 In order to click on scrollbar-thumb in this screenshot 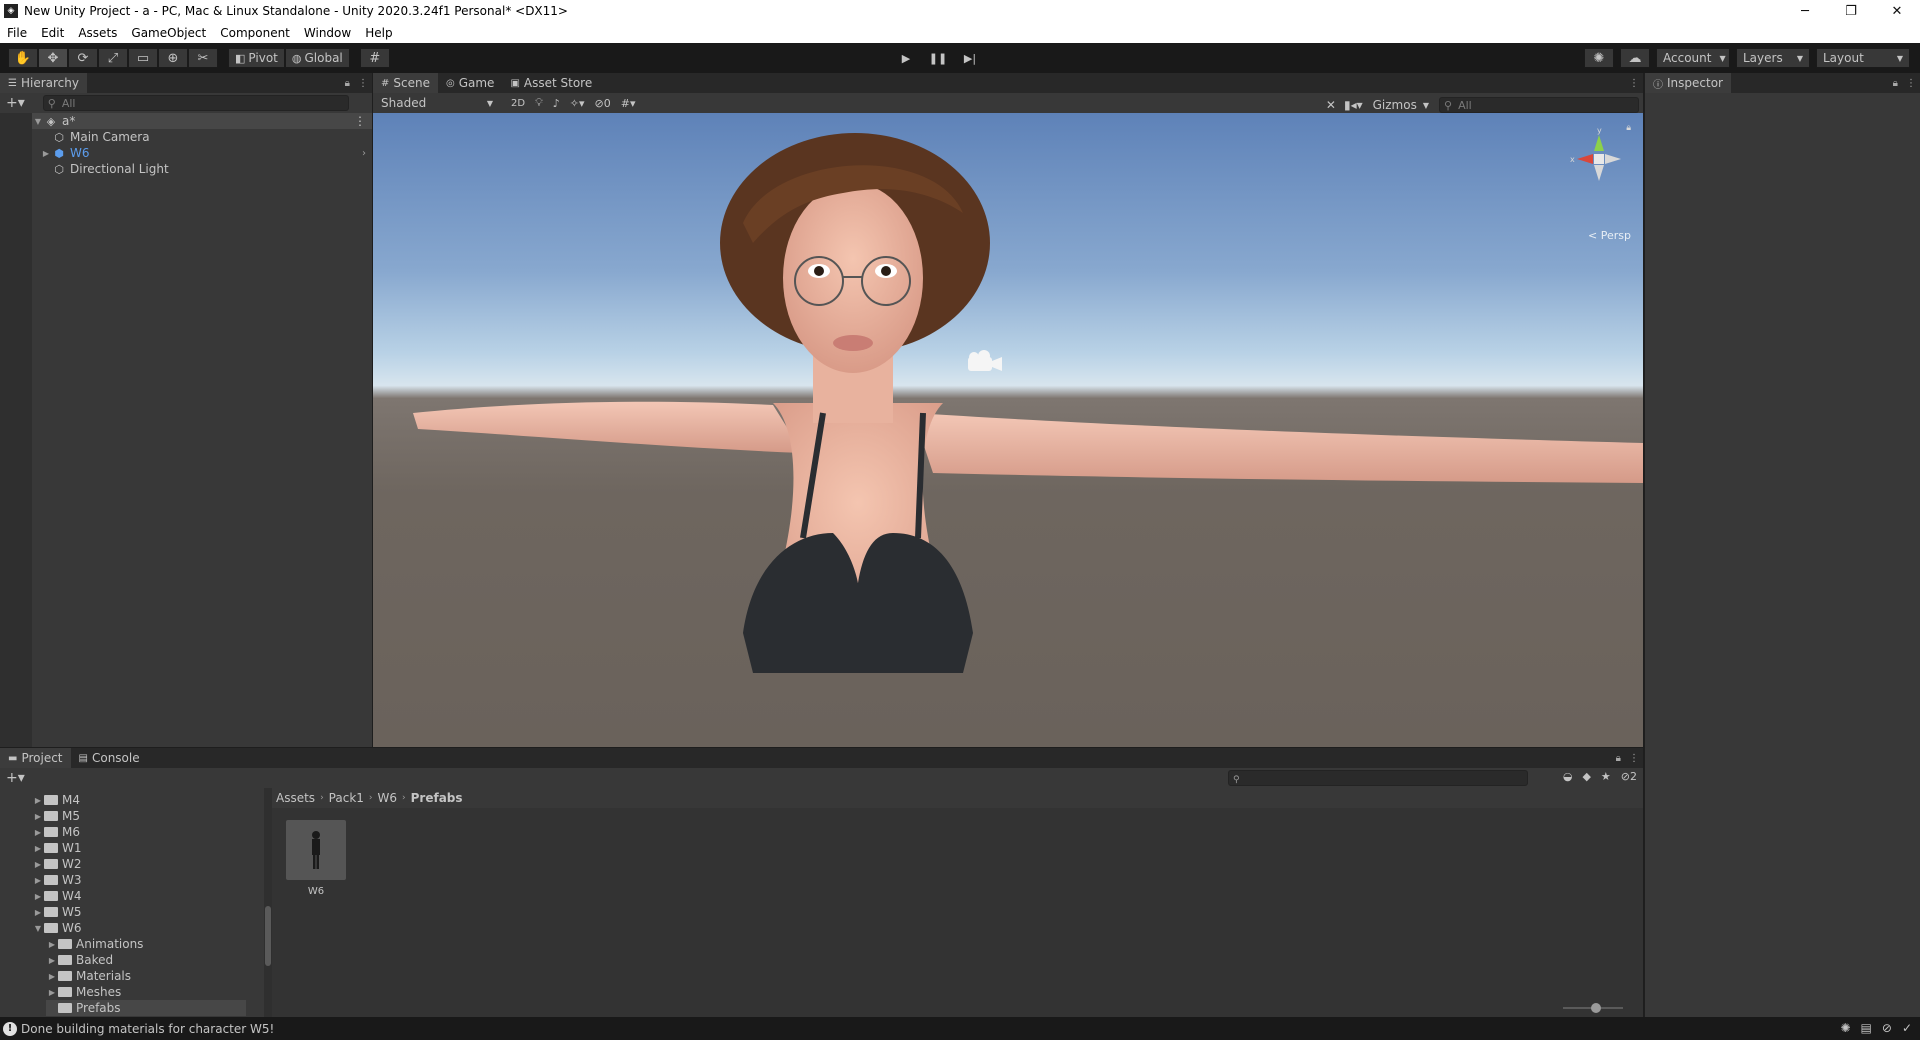, I will do `click(268, 936)`.